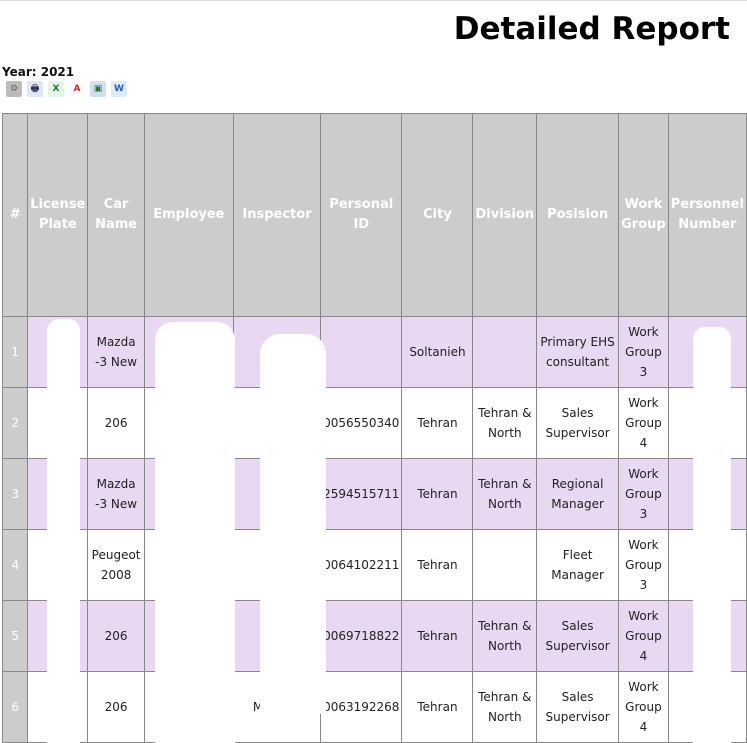 The height and width of the screenshot is (743, 747). What do you see at coordinates (58, 215) in the screenshot?
I see `column-header: License Plate` at bounding box center [58, 215].